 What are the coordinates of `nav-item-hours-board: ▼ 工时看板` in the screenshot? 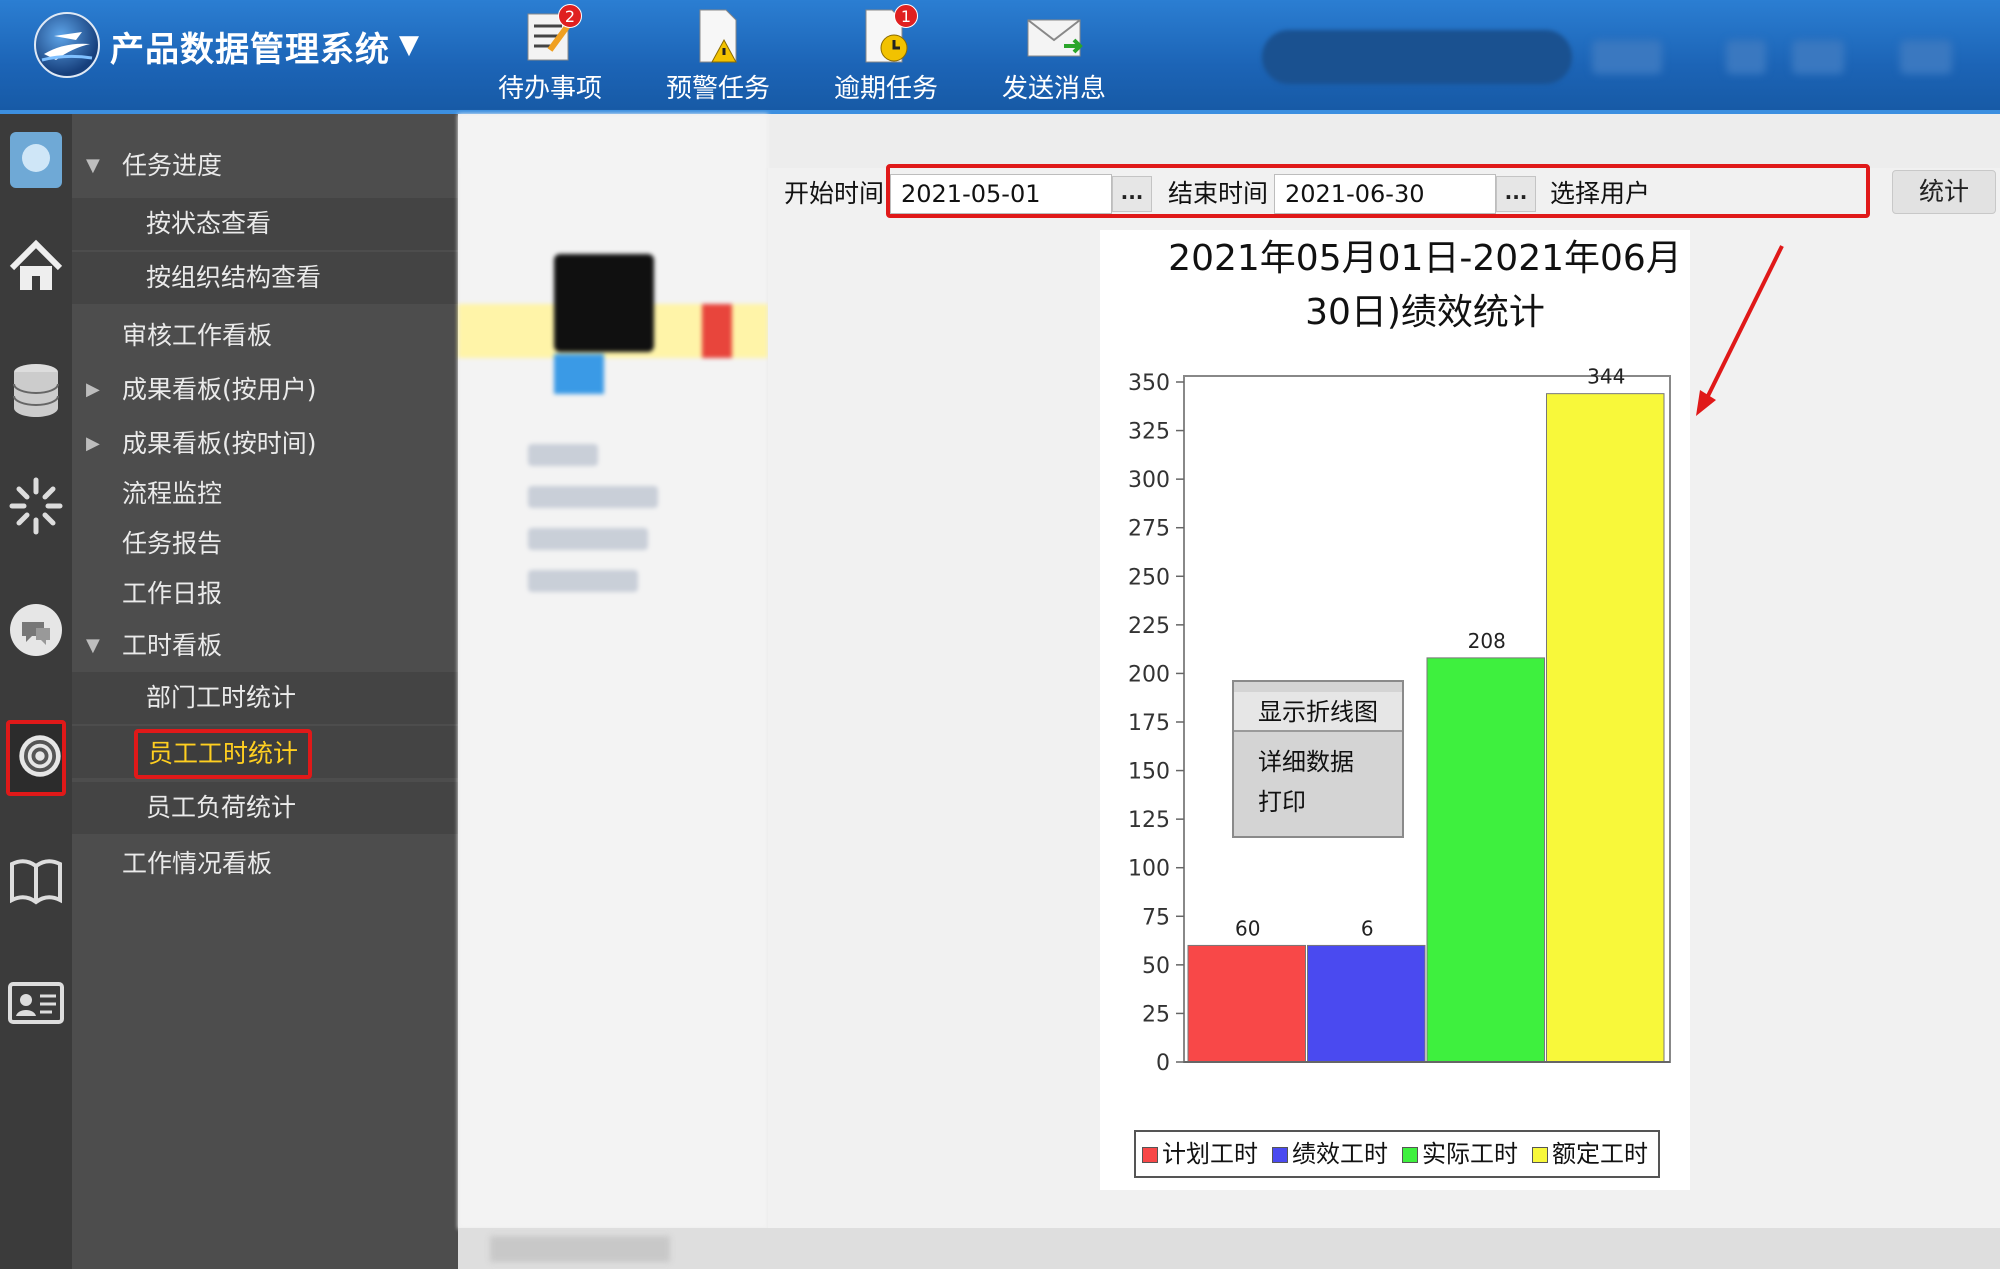 It's located at (265, 646).